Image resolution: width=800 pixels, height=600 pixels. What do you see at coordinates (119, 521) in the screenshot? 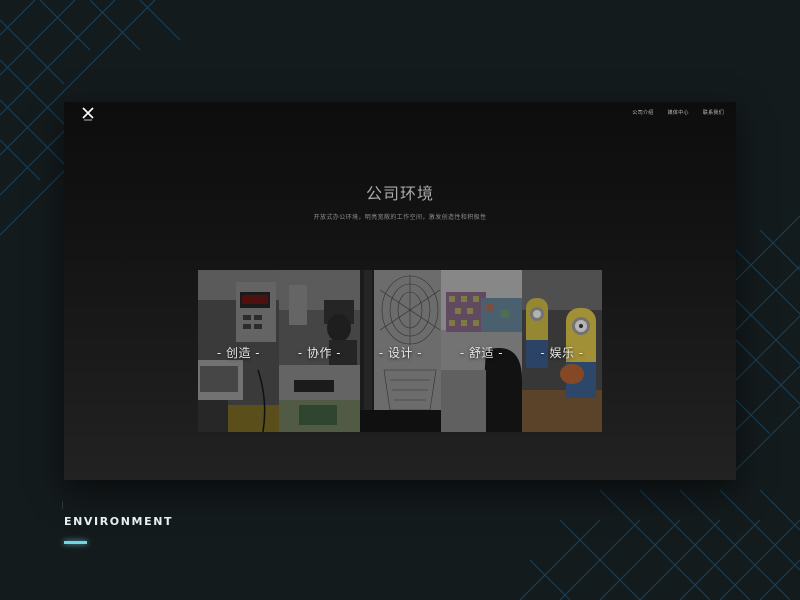
I see `section-title: ENVIRONMENT` at bounding box center [119, 521].